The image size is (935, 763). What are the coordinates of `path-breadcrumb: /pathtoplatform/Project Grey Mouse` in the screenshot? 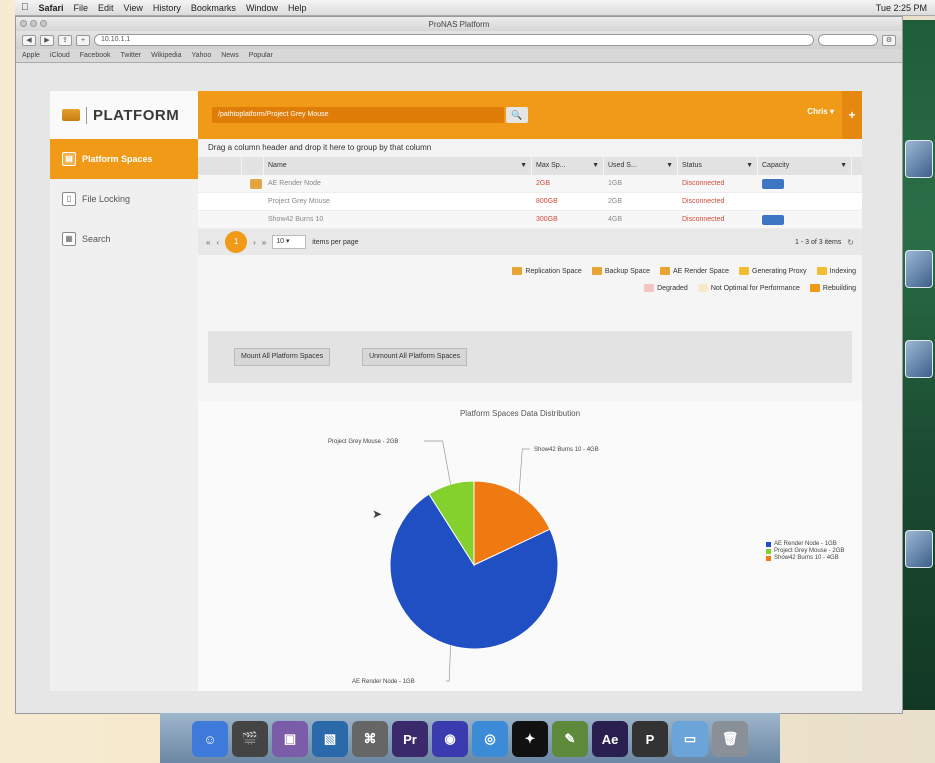 It's located at (358, 115).